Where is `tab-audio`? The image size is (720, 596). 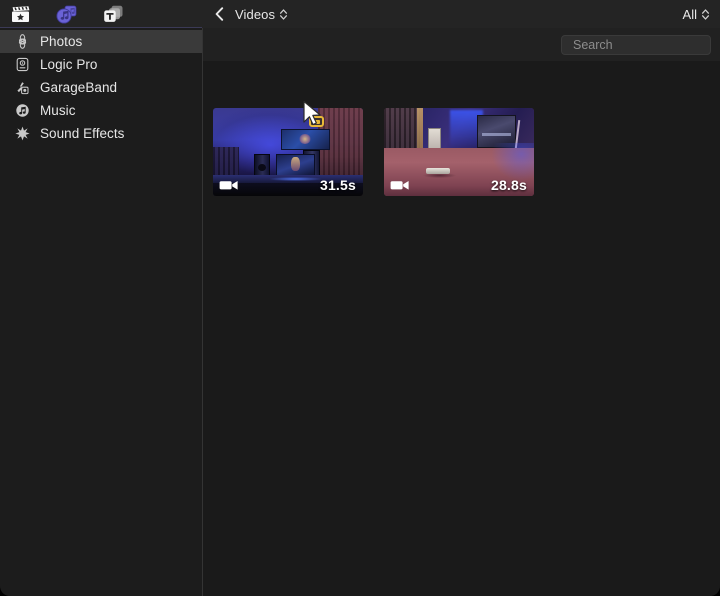
tab-audio is located at coordinates (67, 14).